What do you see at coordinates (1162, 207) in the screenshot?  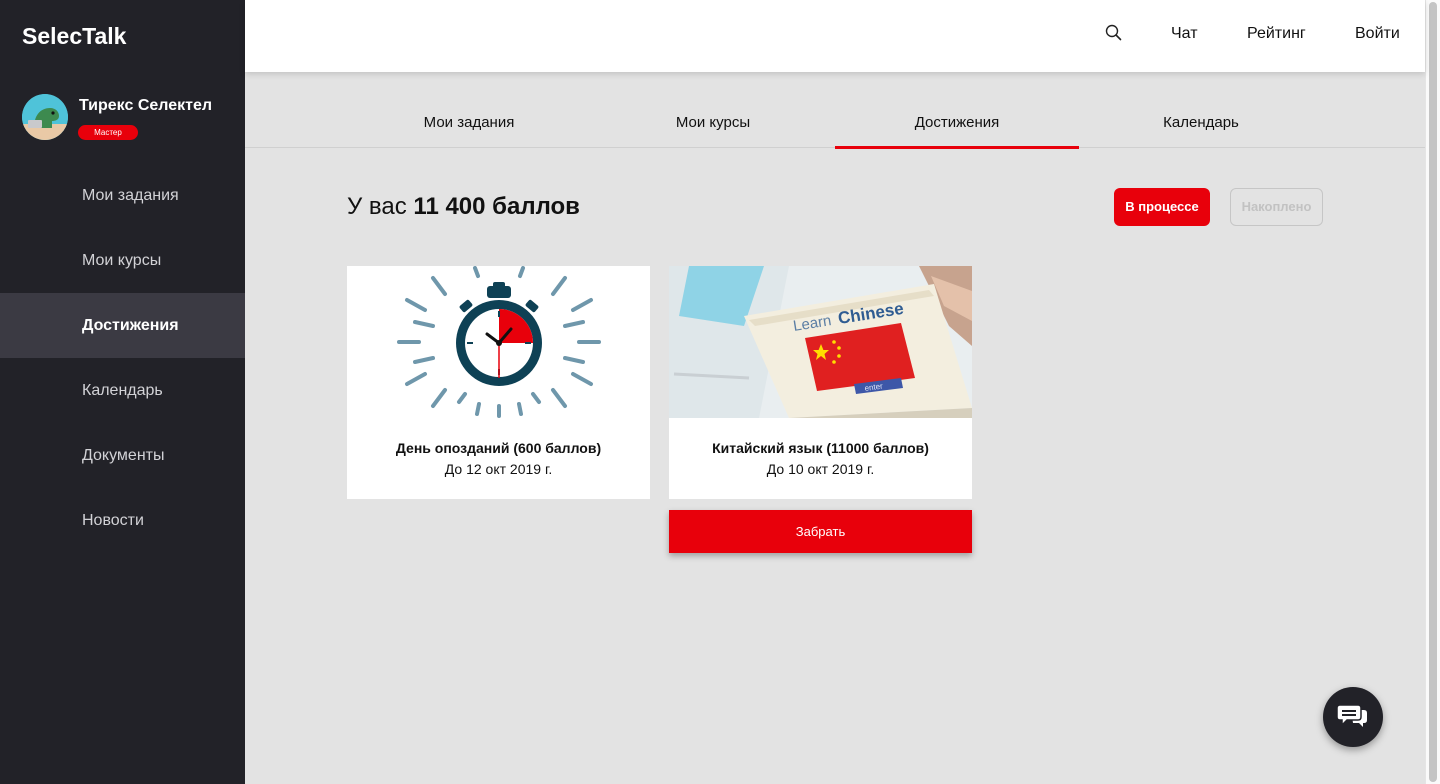 I see `filter-in-progress-button: В процессе` at bounding box center [1162, 207].